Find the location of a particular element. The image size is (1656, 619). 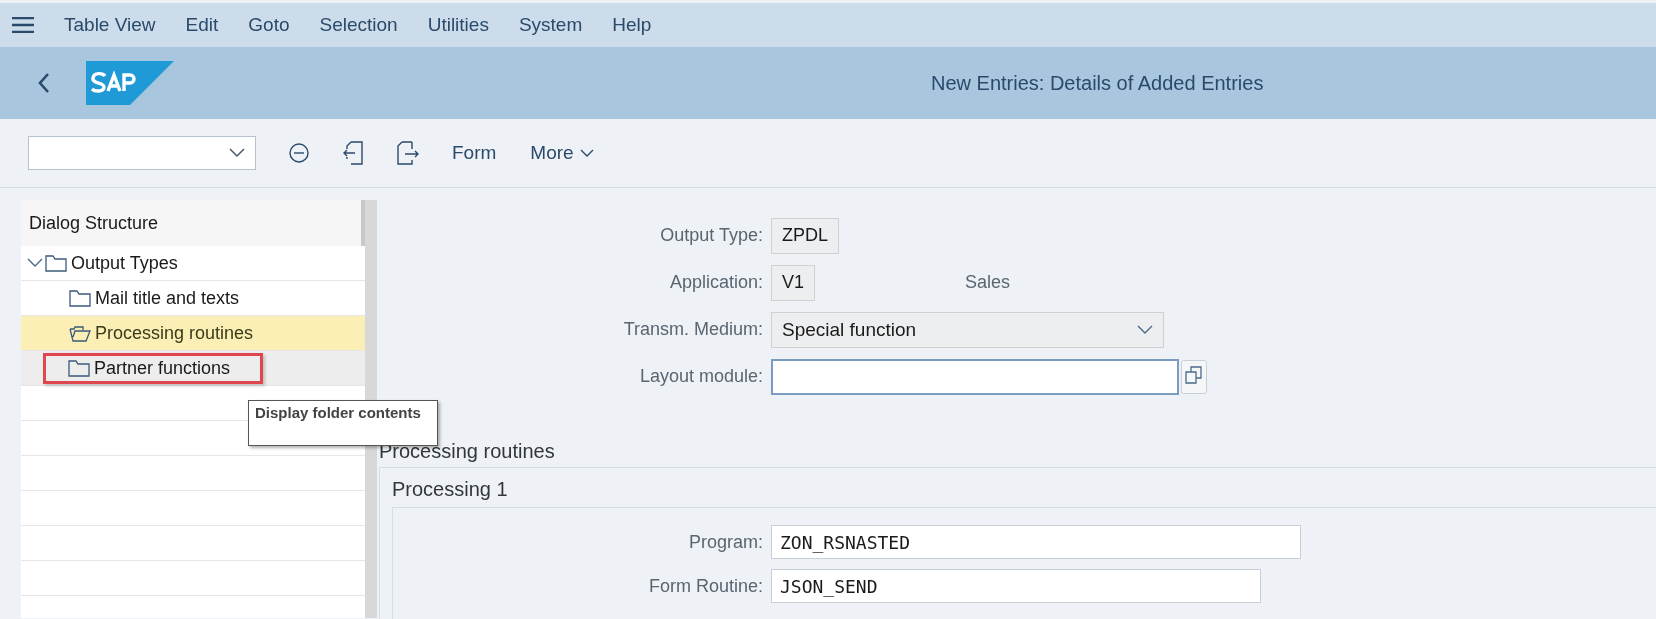

tree-row: Output Types is located at coordinates (193, 263).